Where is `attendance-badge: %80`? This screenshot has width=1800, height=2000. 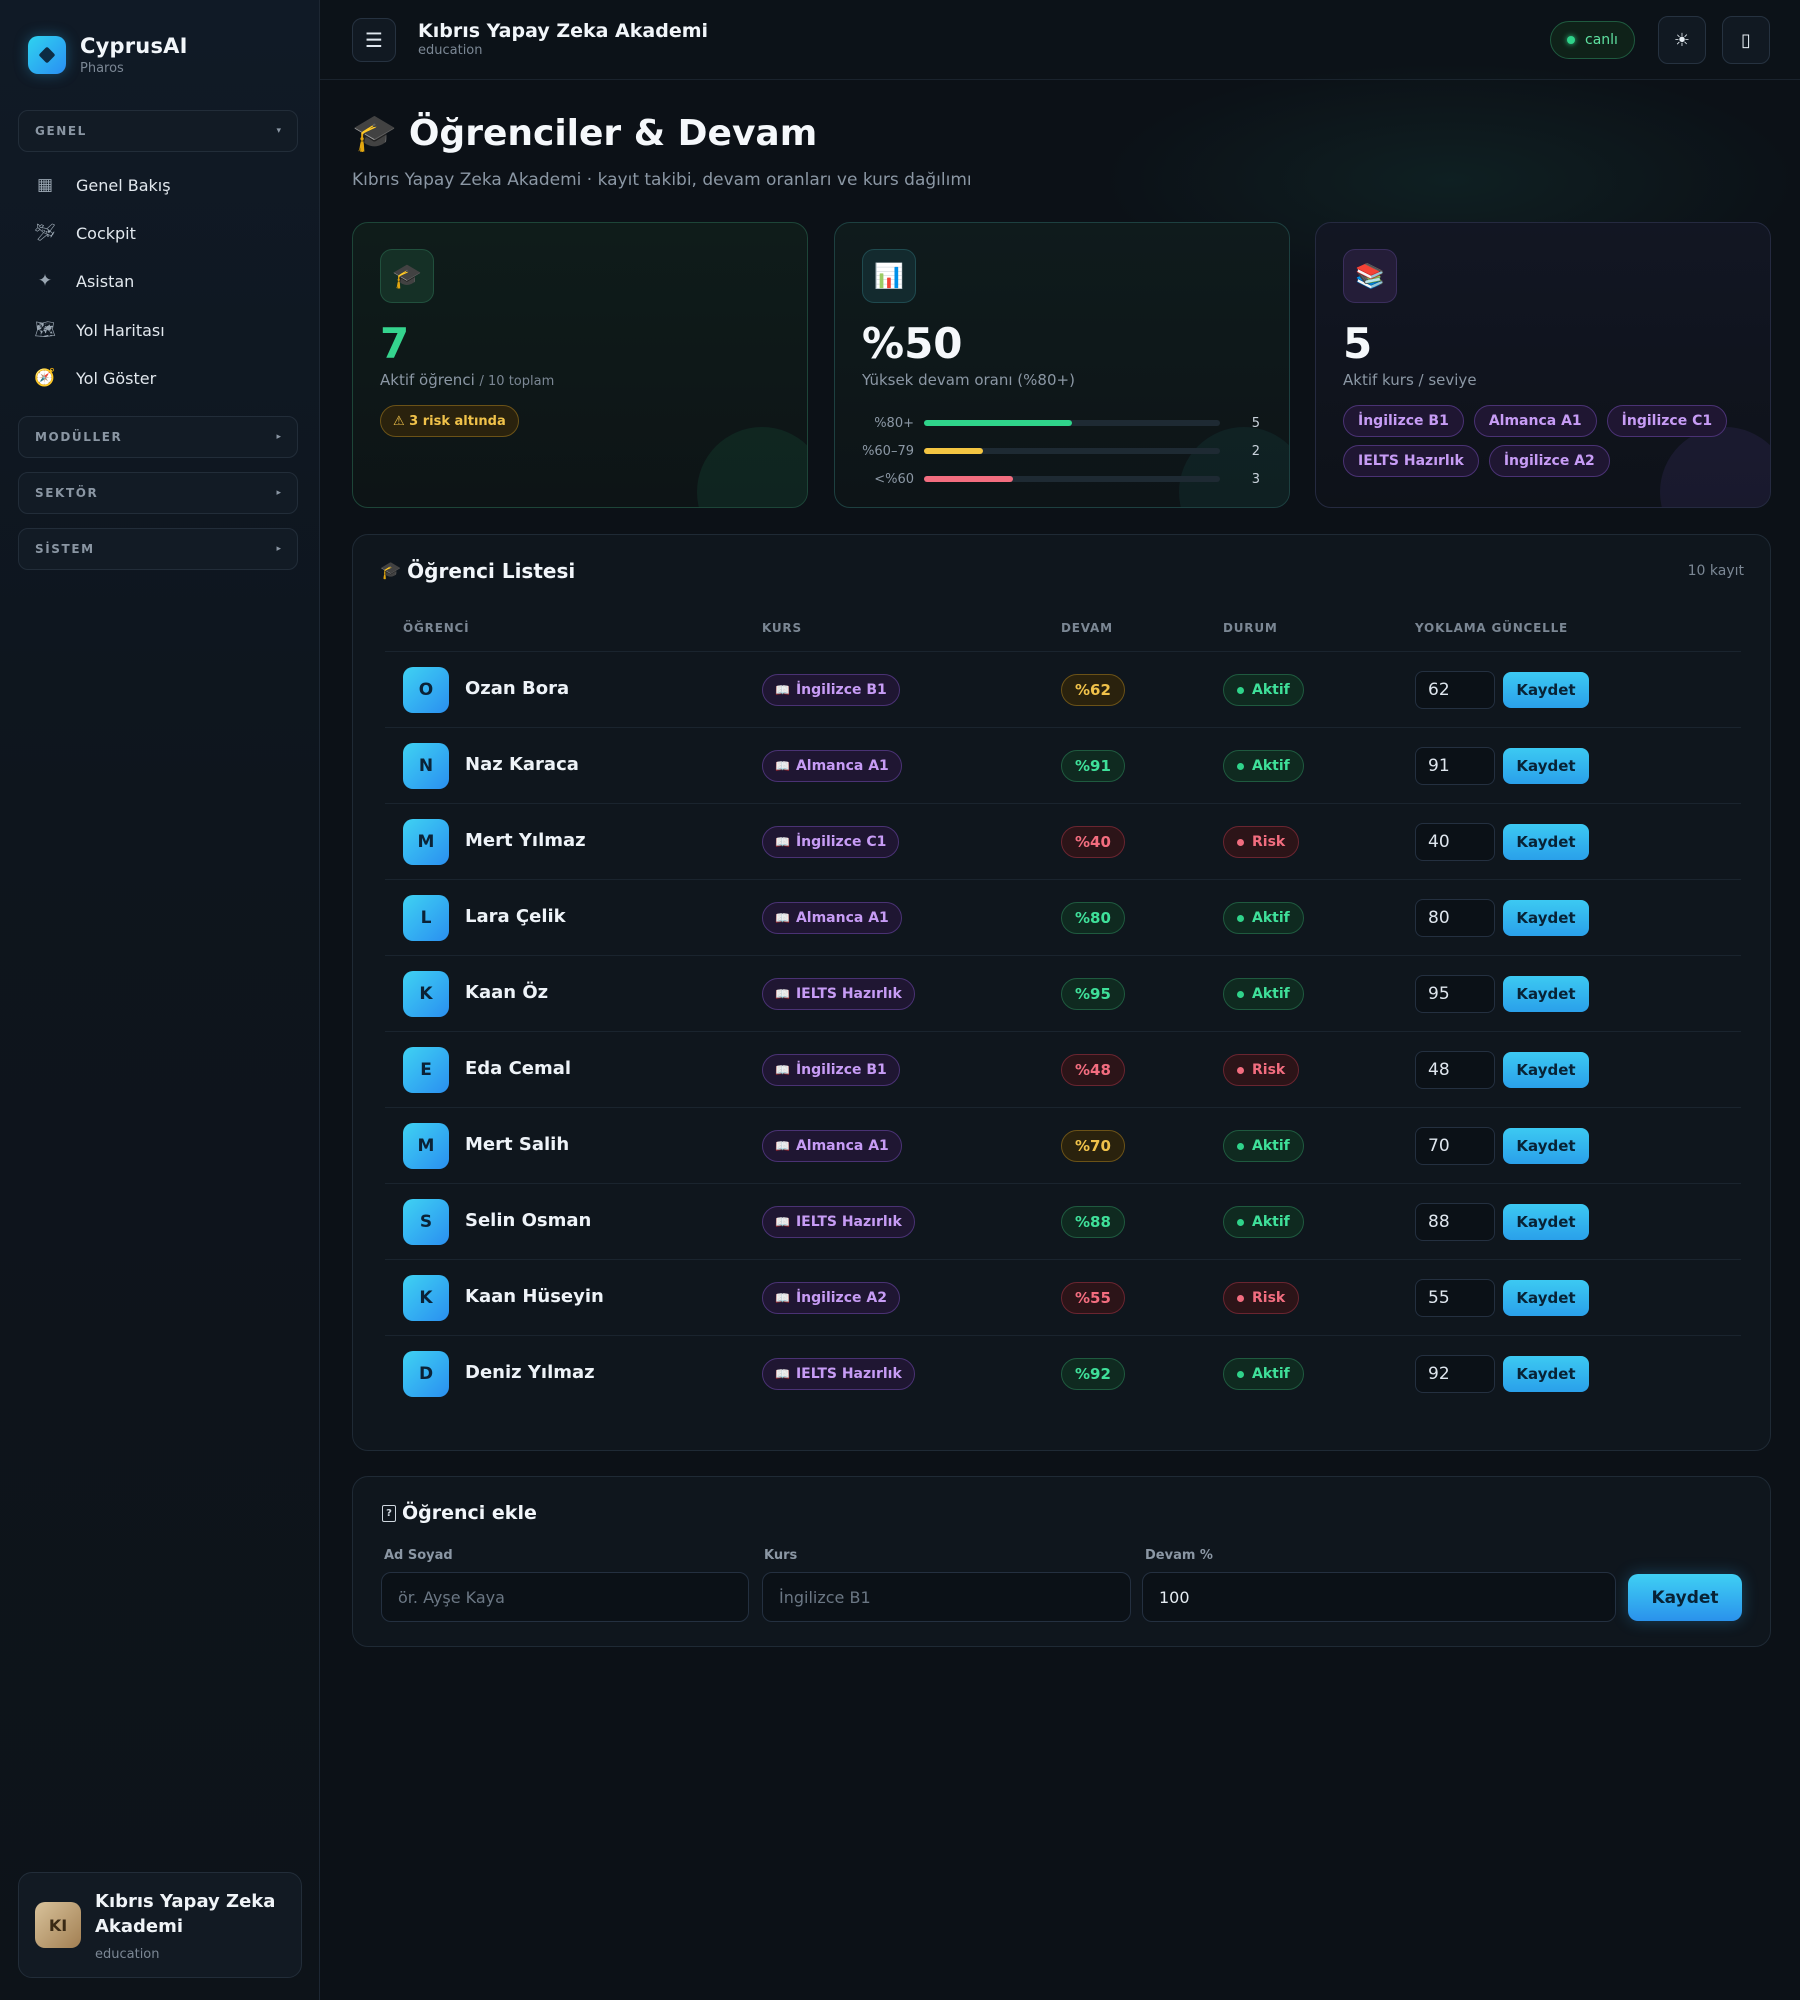 attendance-badge: %80 is located at coordinates (1093, 918).